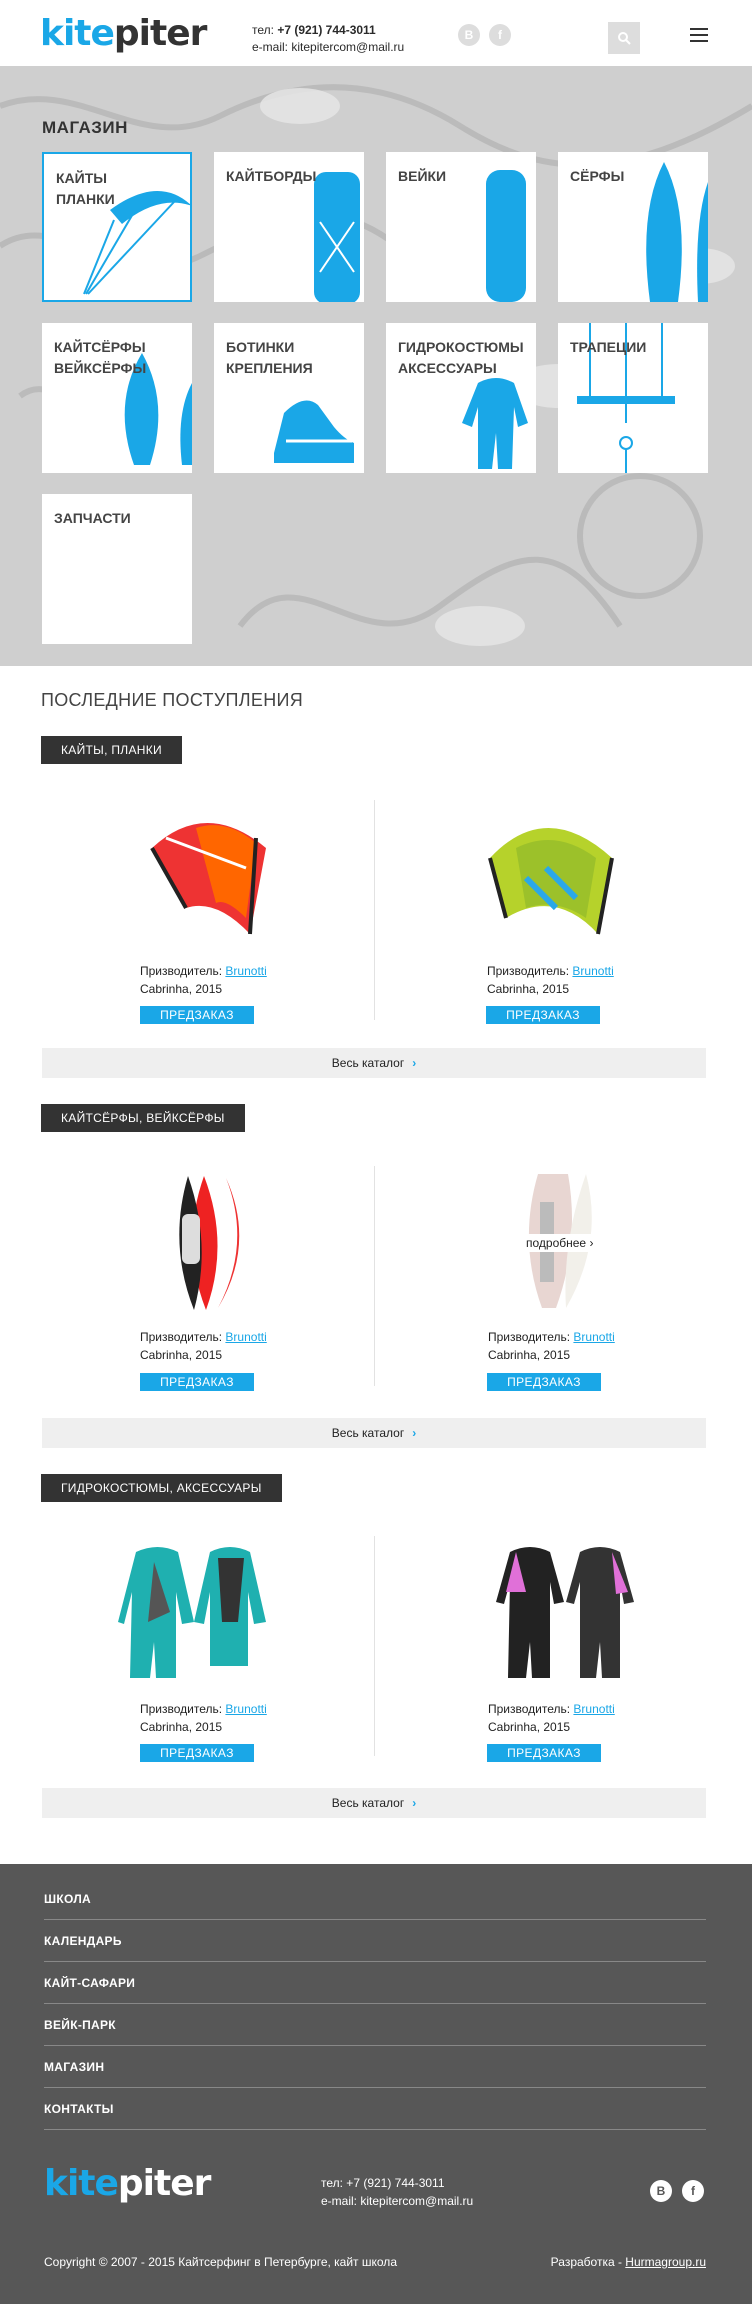 This screenshot has height=2304, width=752. What do you see at coordinates (328, 47) in the screenshot?
I see `header-email: e-mail: kitepitercom@mail.ru` at bounding box center [328, 47].